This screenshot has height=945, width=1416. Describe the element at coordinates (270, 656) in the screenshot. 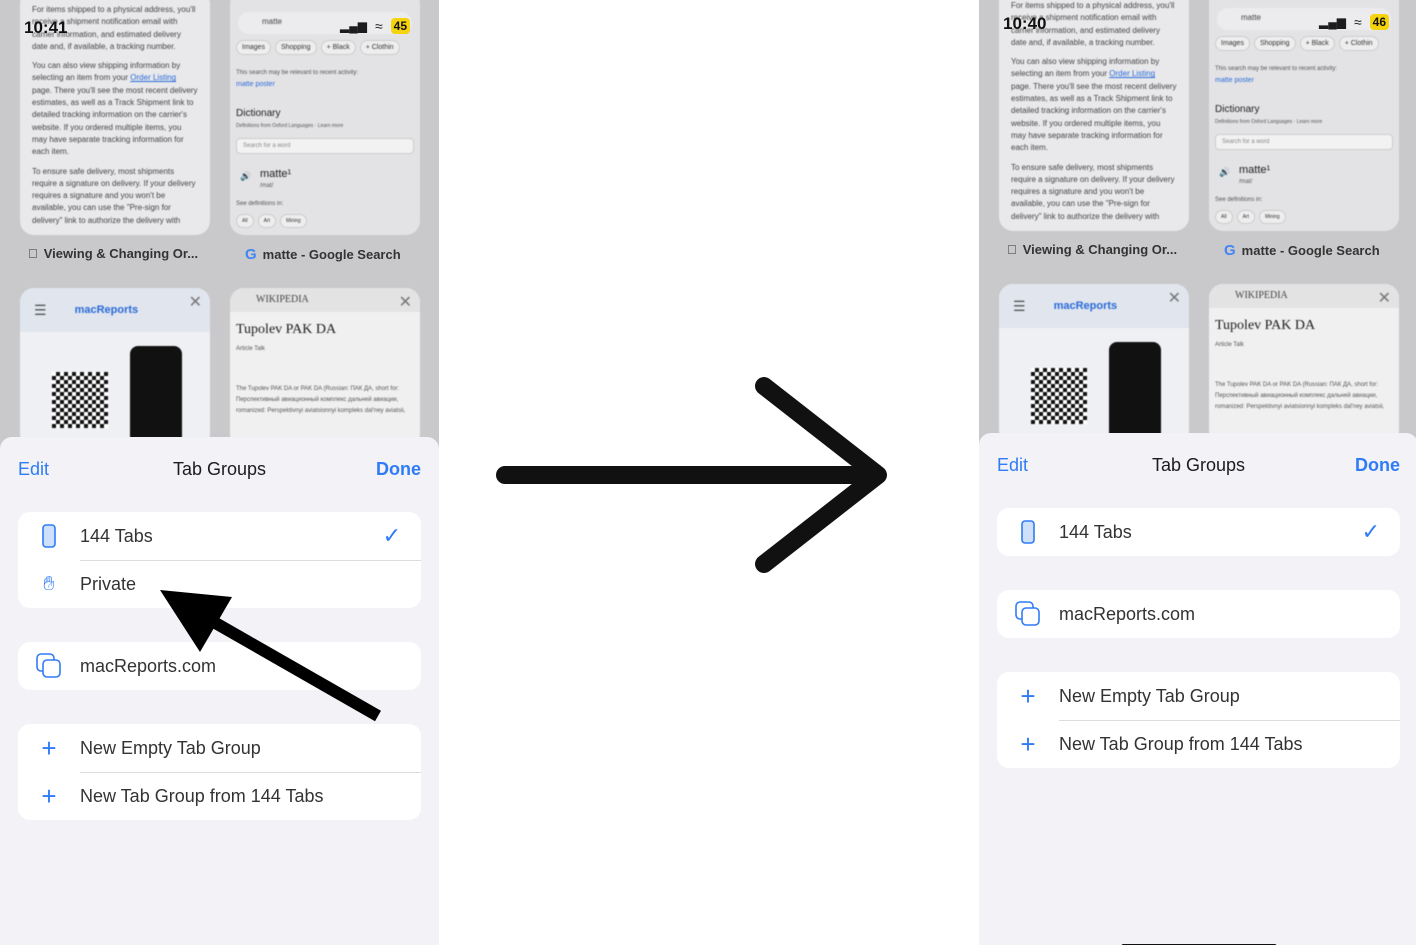

I see `pointer-arrow-icon` at that location.